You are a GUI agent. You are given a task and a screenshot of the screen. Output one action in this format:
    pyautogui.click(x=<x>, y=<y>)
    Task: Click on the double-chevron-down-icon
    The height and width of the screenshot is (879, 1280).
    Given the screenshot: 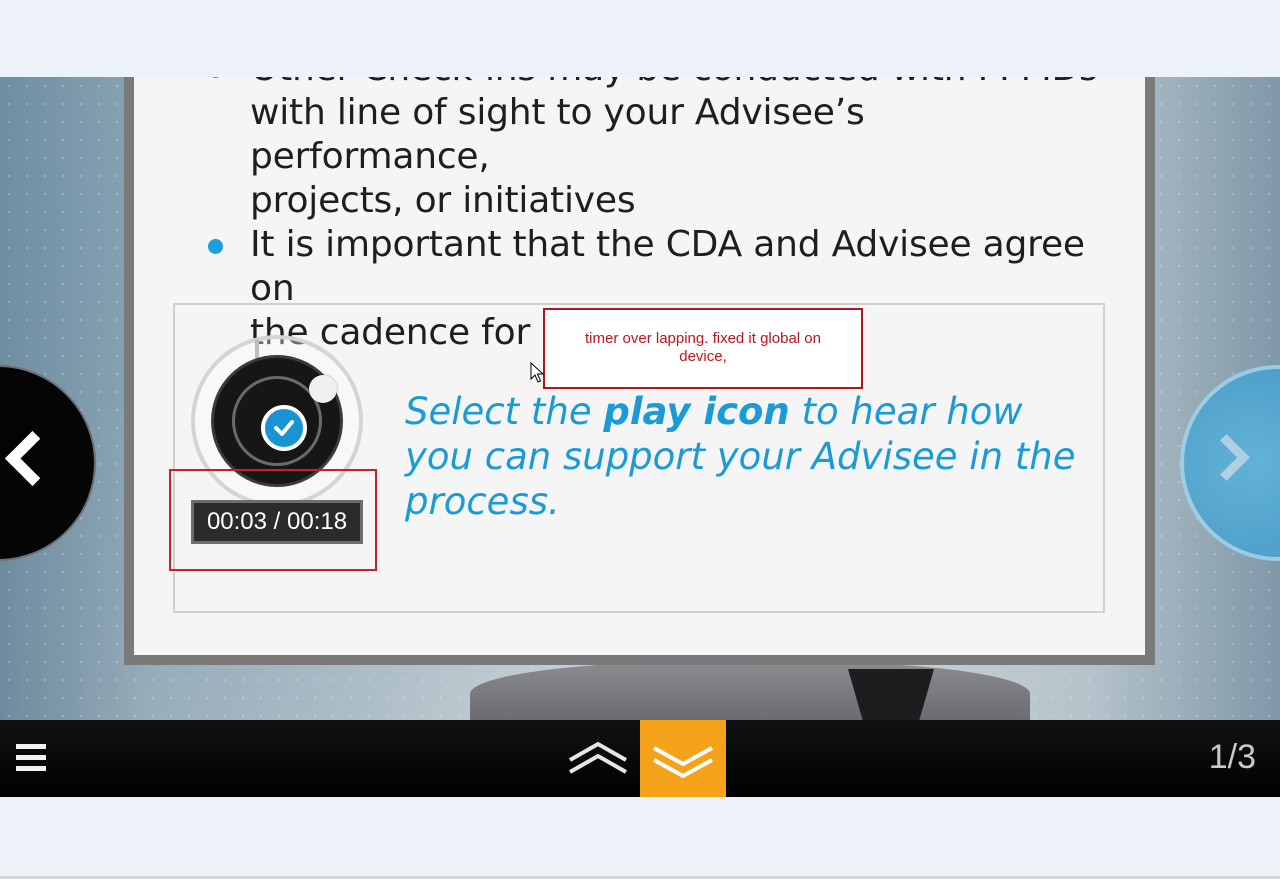 What is the action you would take?
    pyautogui.click(x=683, y=762)
    